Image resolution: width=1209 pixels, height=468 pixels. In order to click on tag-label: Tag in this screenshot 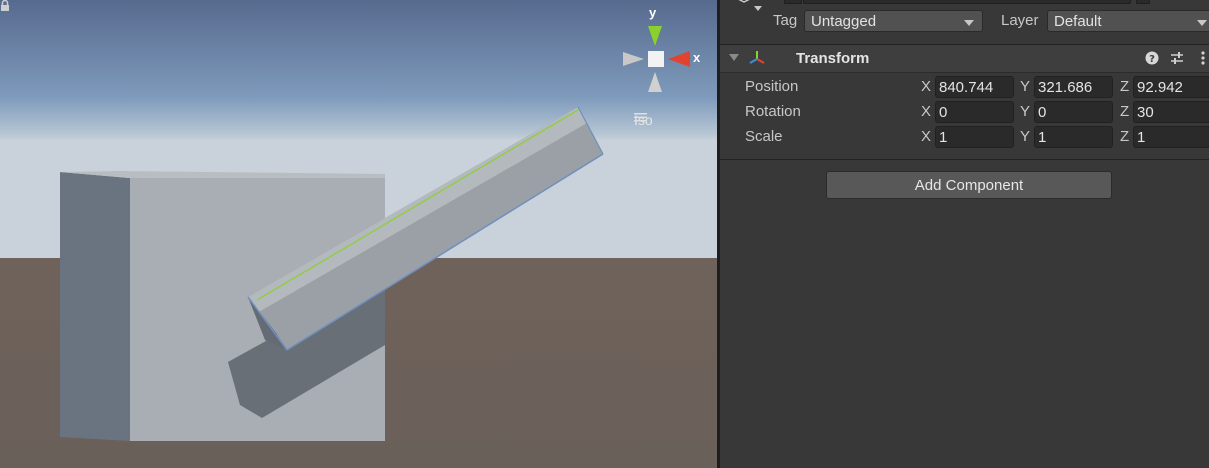, I will do `click(785, 20)`.